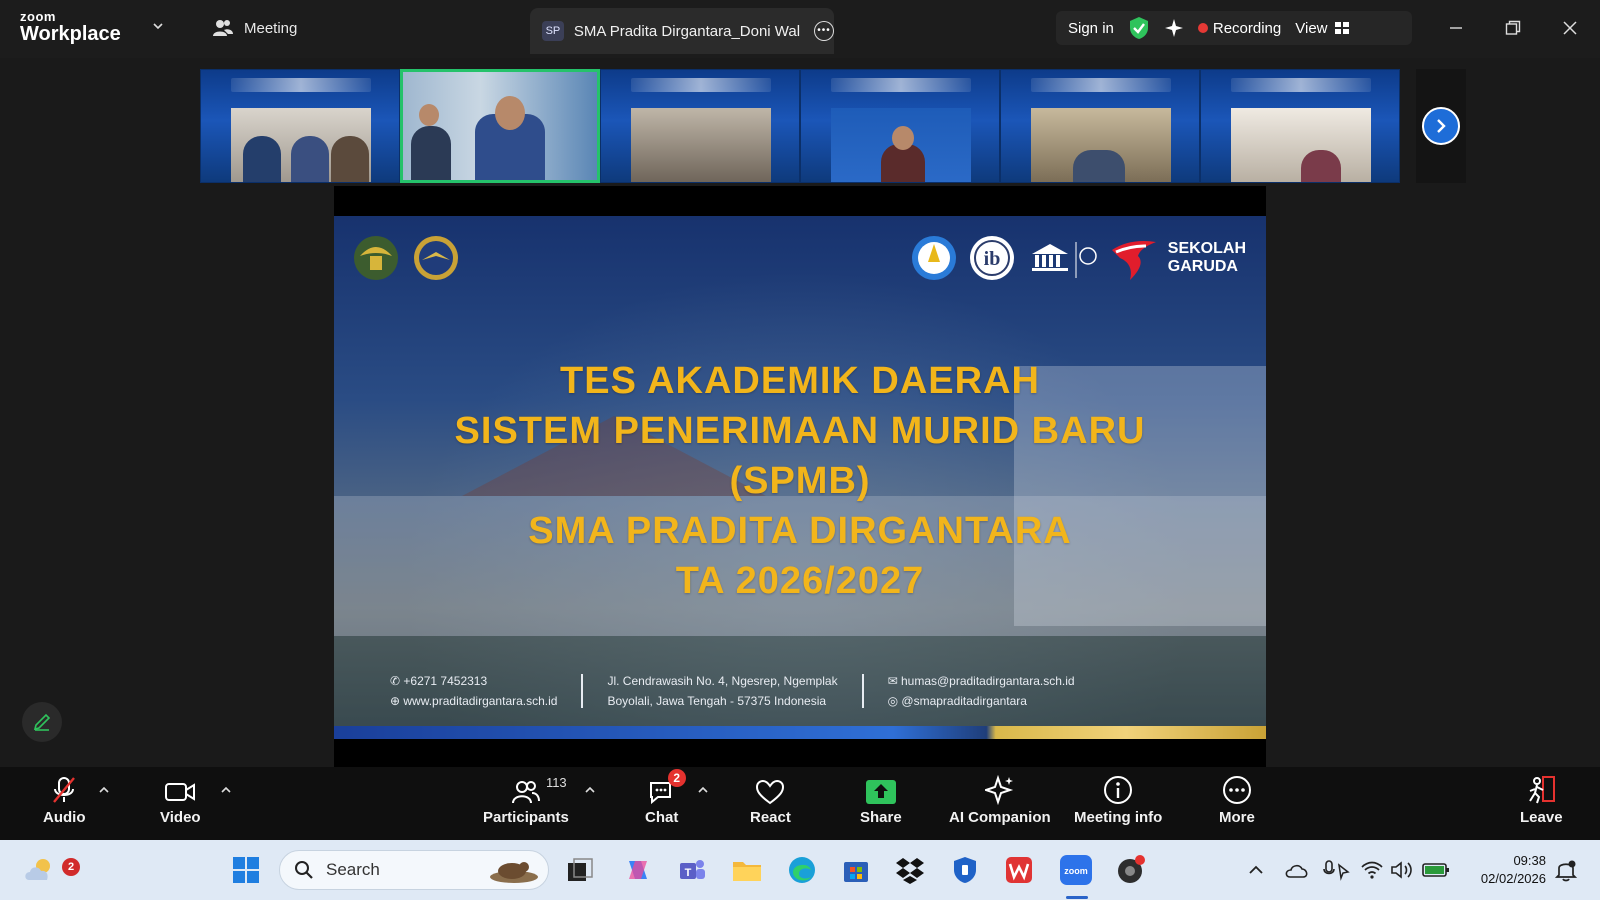  Describe the element at coordinates (180, 790) in the screenshot. I see `video-camera-icon` at that location.